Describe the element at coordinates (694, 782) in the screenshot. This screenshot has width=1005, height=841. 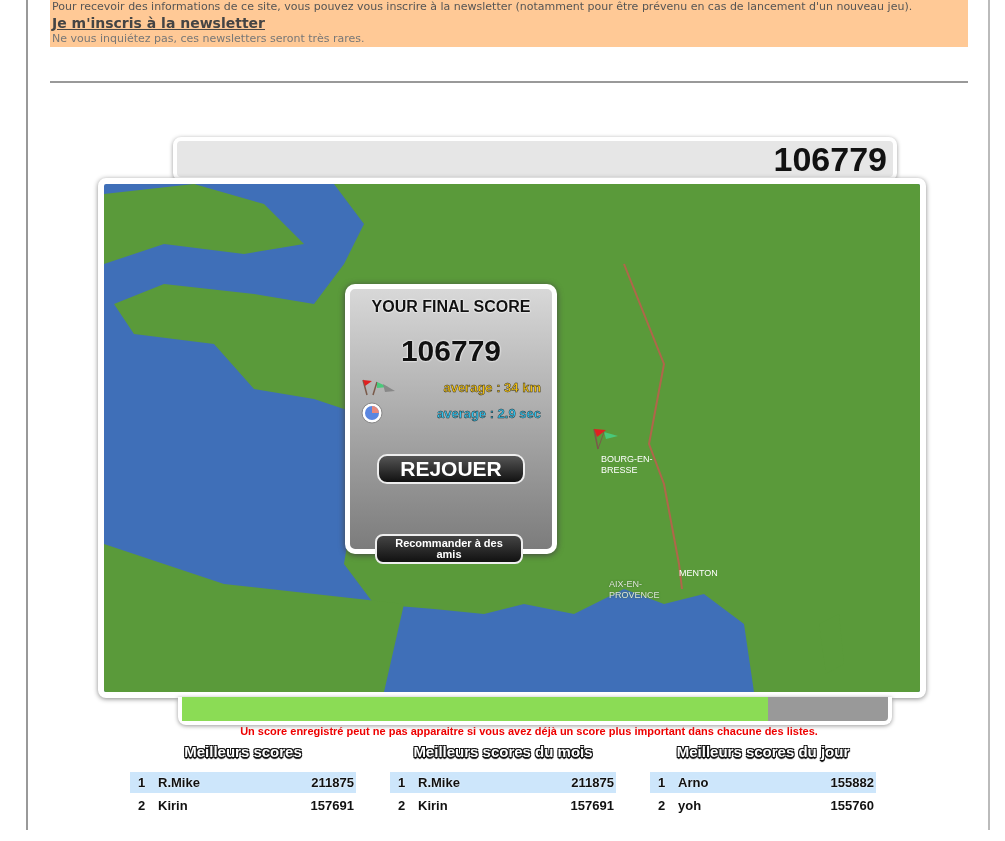
I see `player-name: Arno` at that location.